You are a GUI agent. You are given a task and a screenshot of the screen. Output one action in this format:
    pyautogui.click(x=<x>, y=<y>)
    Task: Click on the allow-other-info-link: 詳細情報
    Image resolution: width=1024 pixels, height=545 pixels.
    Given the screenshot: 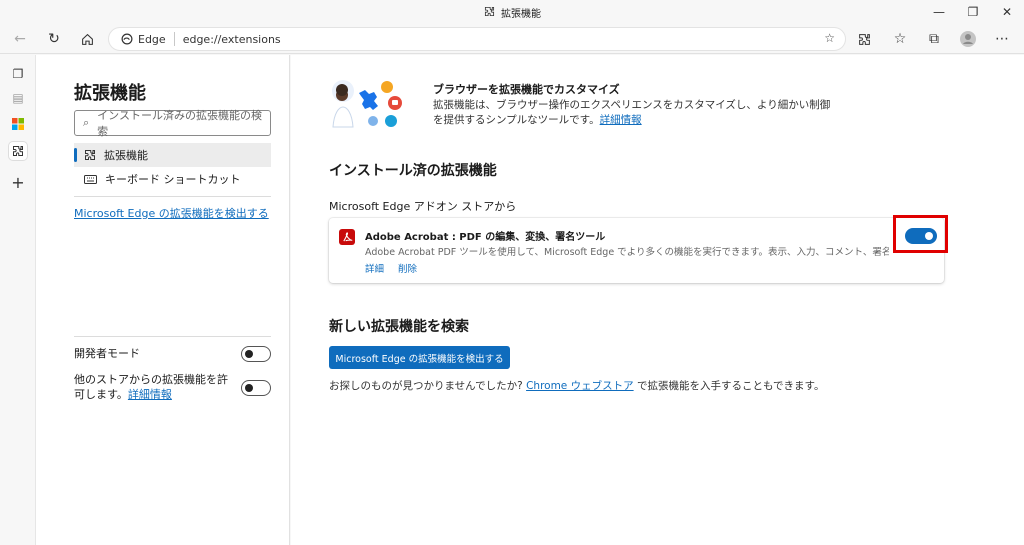 What is the action you would take?
    pyautogui.click(x=150, y=394)
    